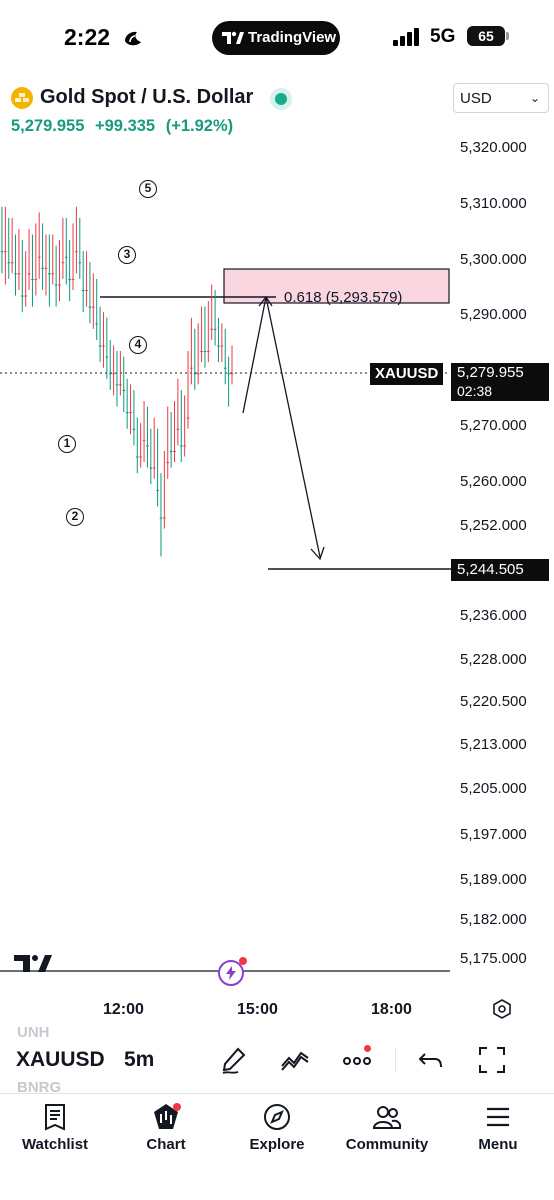  Describe the element at coordinates (148, 189) in the screenshot. I see `wave-label-5: 5` at that location.